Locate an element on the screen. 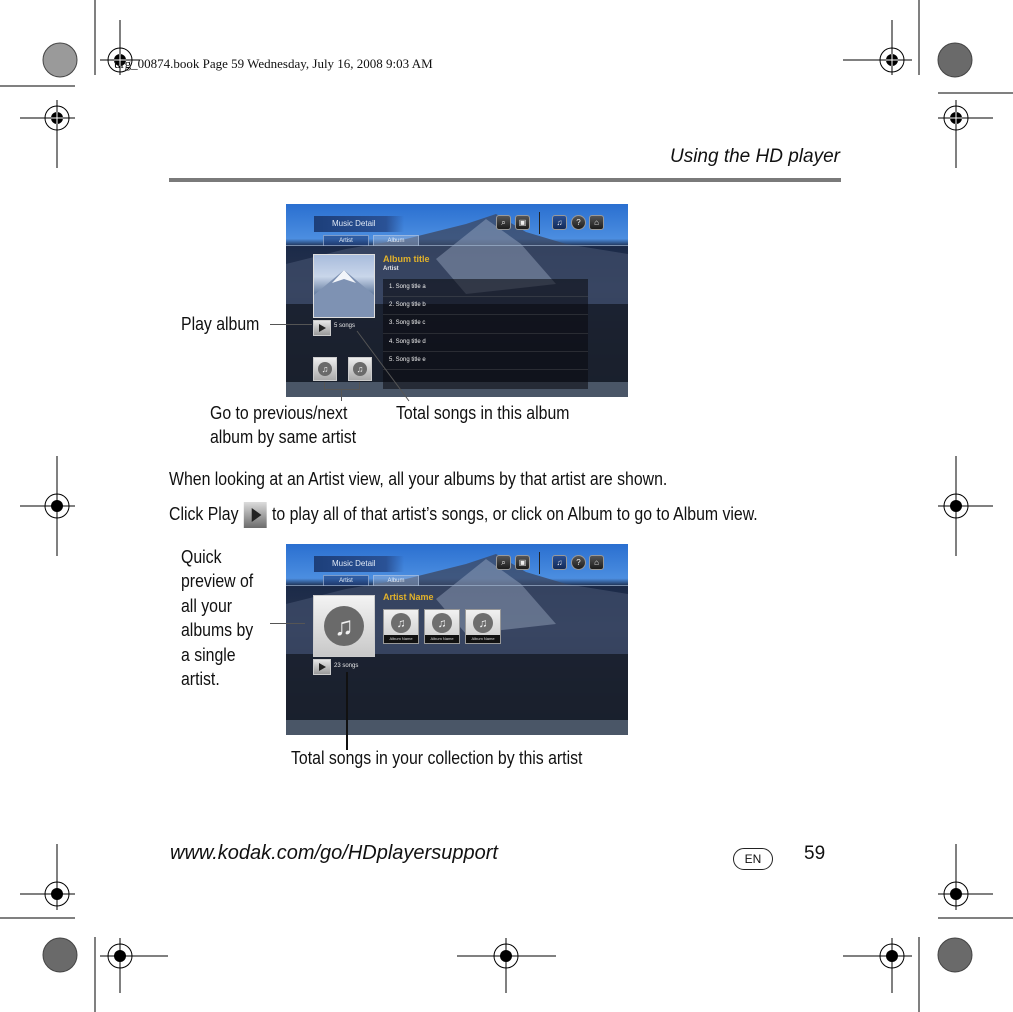  play-artist-button is located at coordinates (322, 667).